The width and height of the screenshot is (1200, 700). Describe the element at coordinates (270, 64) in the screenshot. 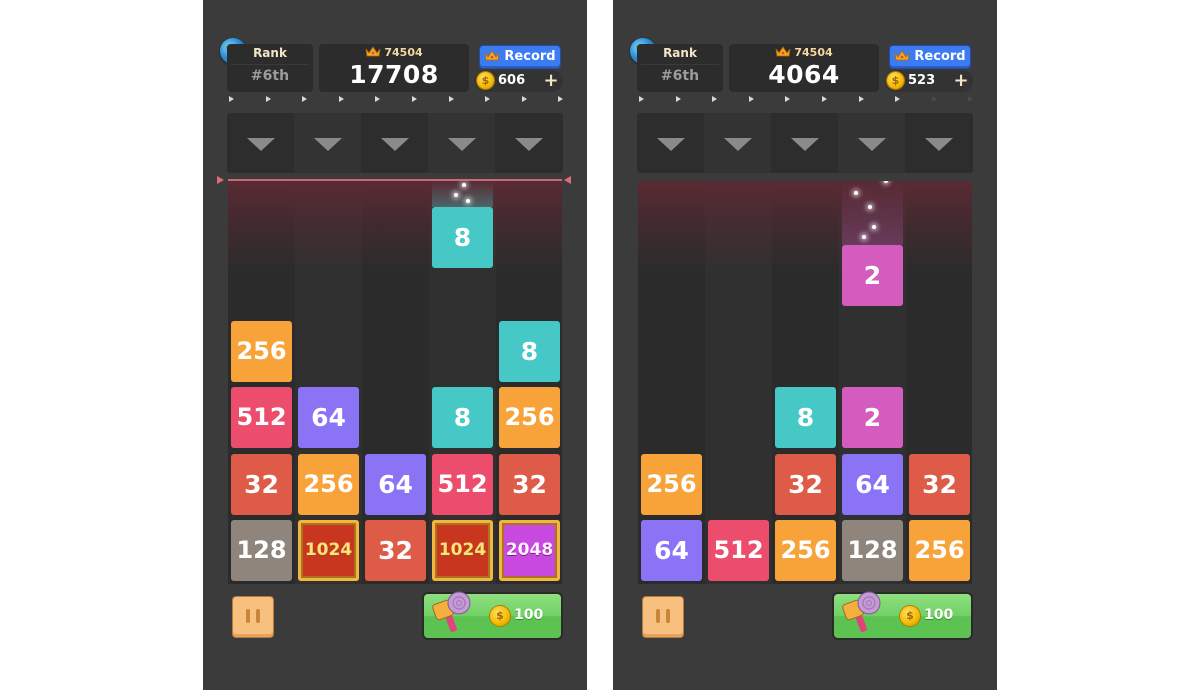

I see `divider` at that location.